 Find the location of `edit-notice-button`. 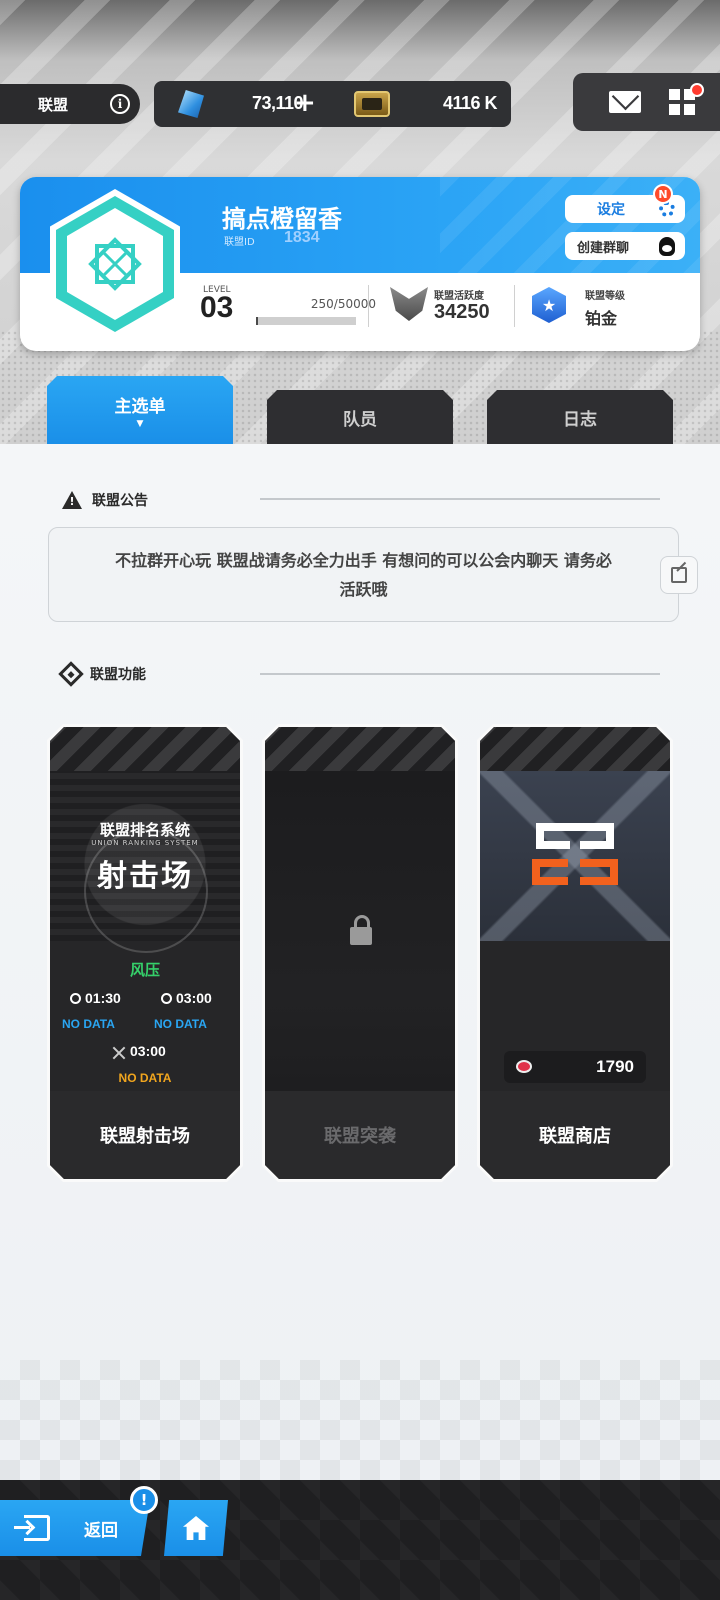

edit-notice-button is located at coordinates (679, 575).